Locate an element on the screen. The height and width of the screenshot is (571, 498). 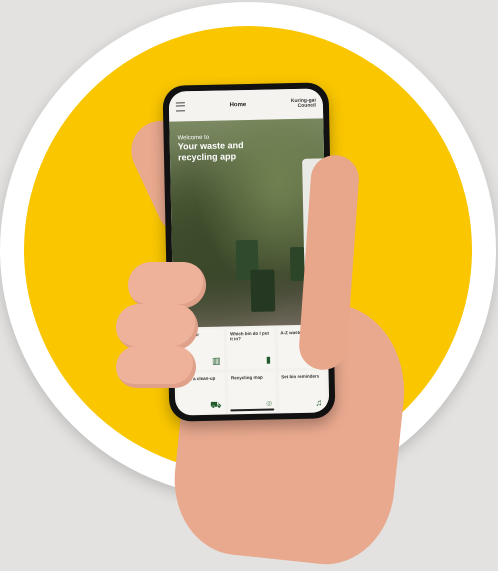
bin-icon: ▥ is located at coordinates (216, 360).